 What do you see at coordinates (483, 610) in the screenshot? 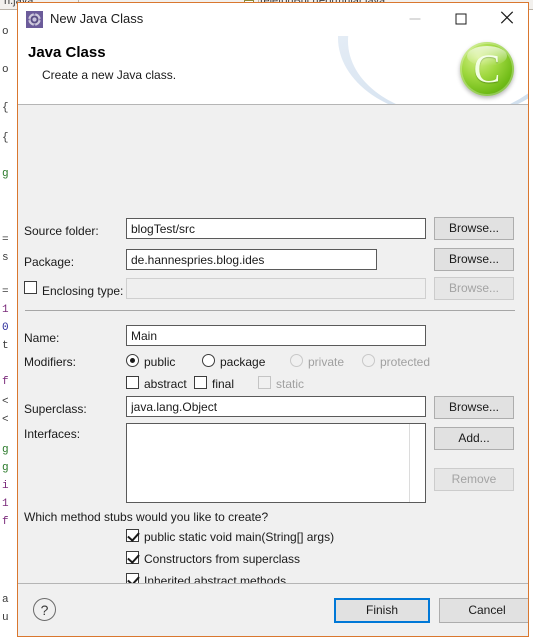
I see `cancel-button: Cancel` at bounding box center [483, 610].